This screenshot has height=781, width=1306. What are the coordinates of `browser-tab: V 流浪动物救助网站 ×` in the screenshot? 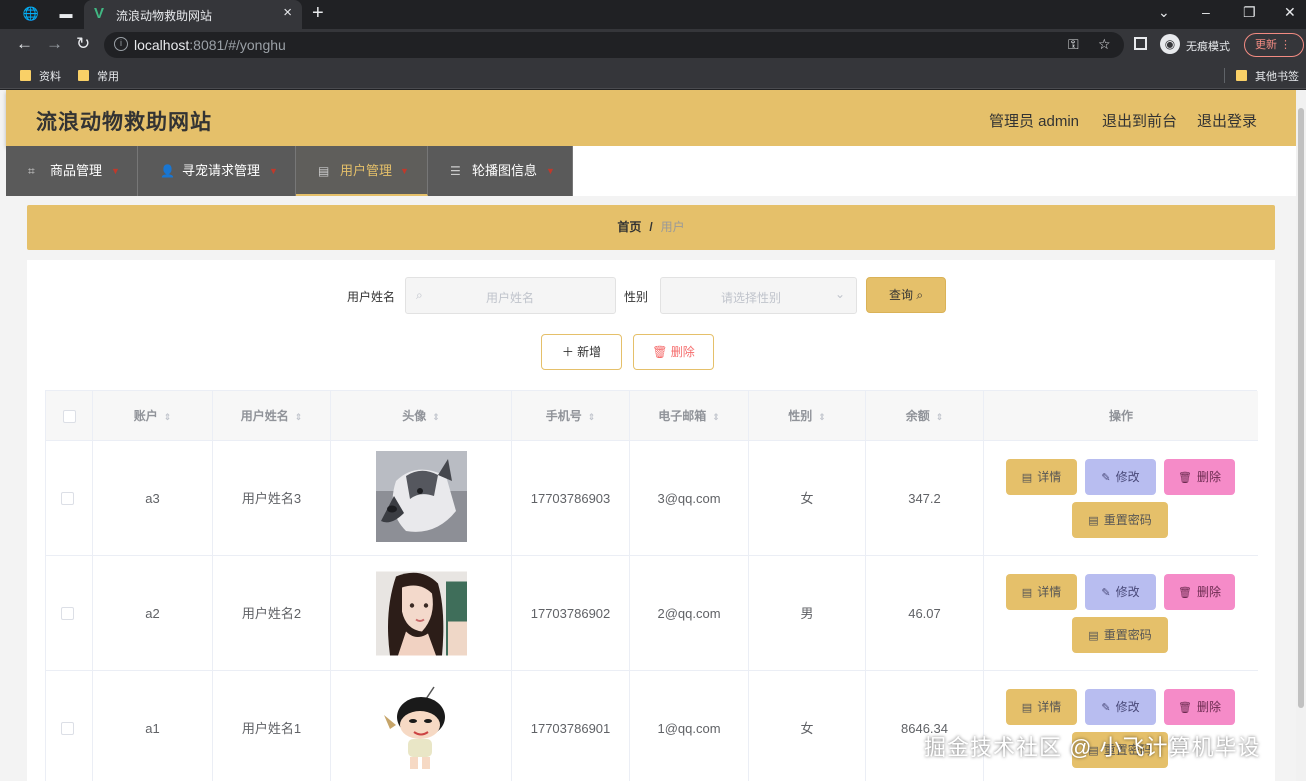 It's located at (193, 14).